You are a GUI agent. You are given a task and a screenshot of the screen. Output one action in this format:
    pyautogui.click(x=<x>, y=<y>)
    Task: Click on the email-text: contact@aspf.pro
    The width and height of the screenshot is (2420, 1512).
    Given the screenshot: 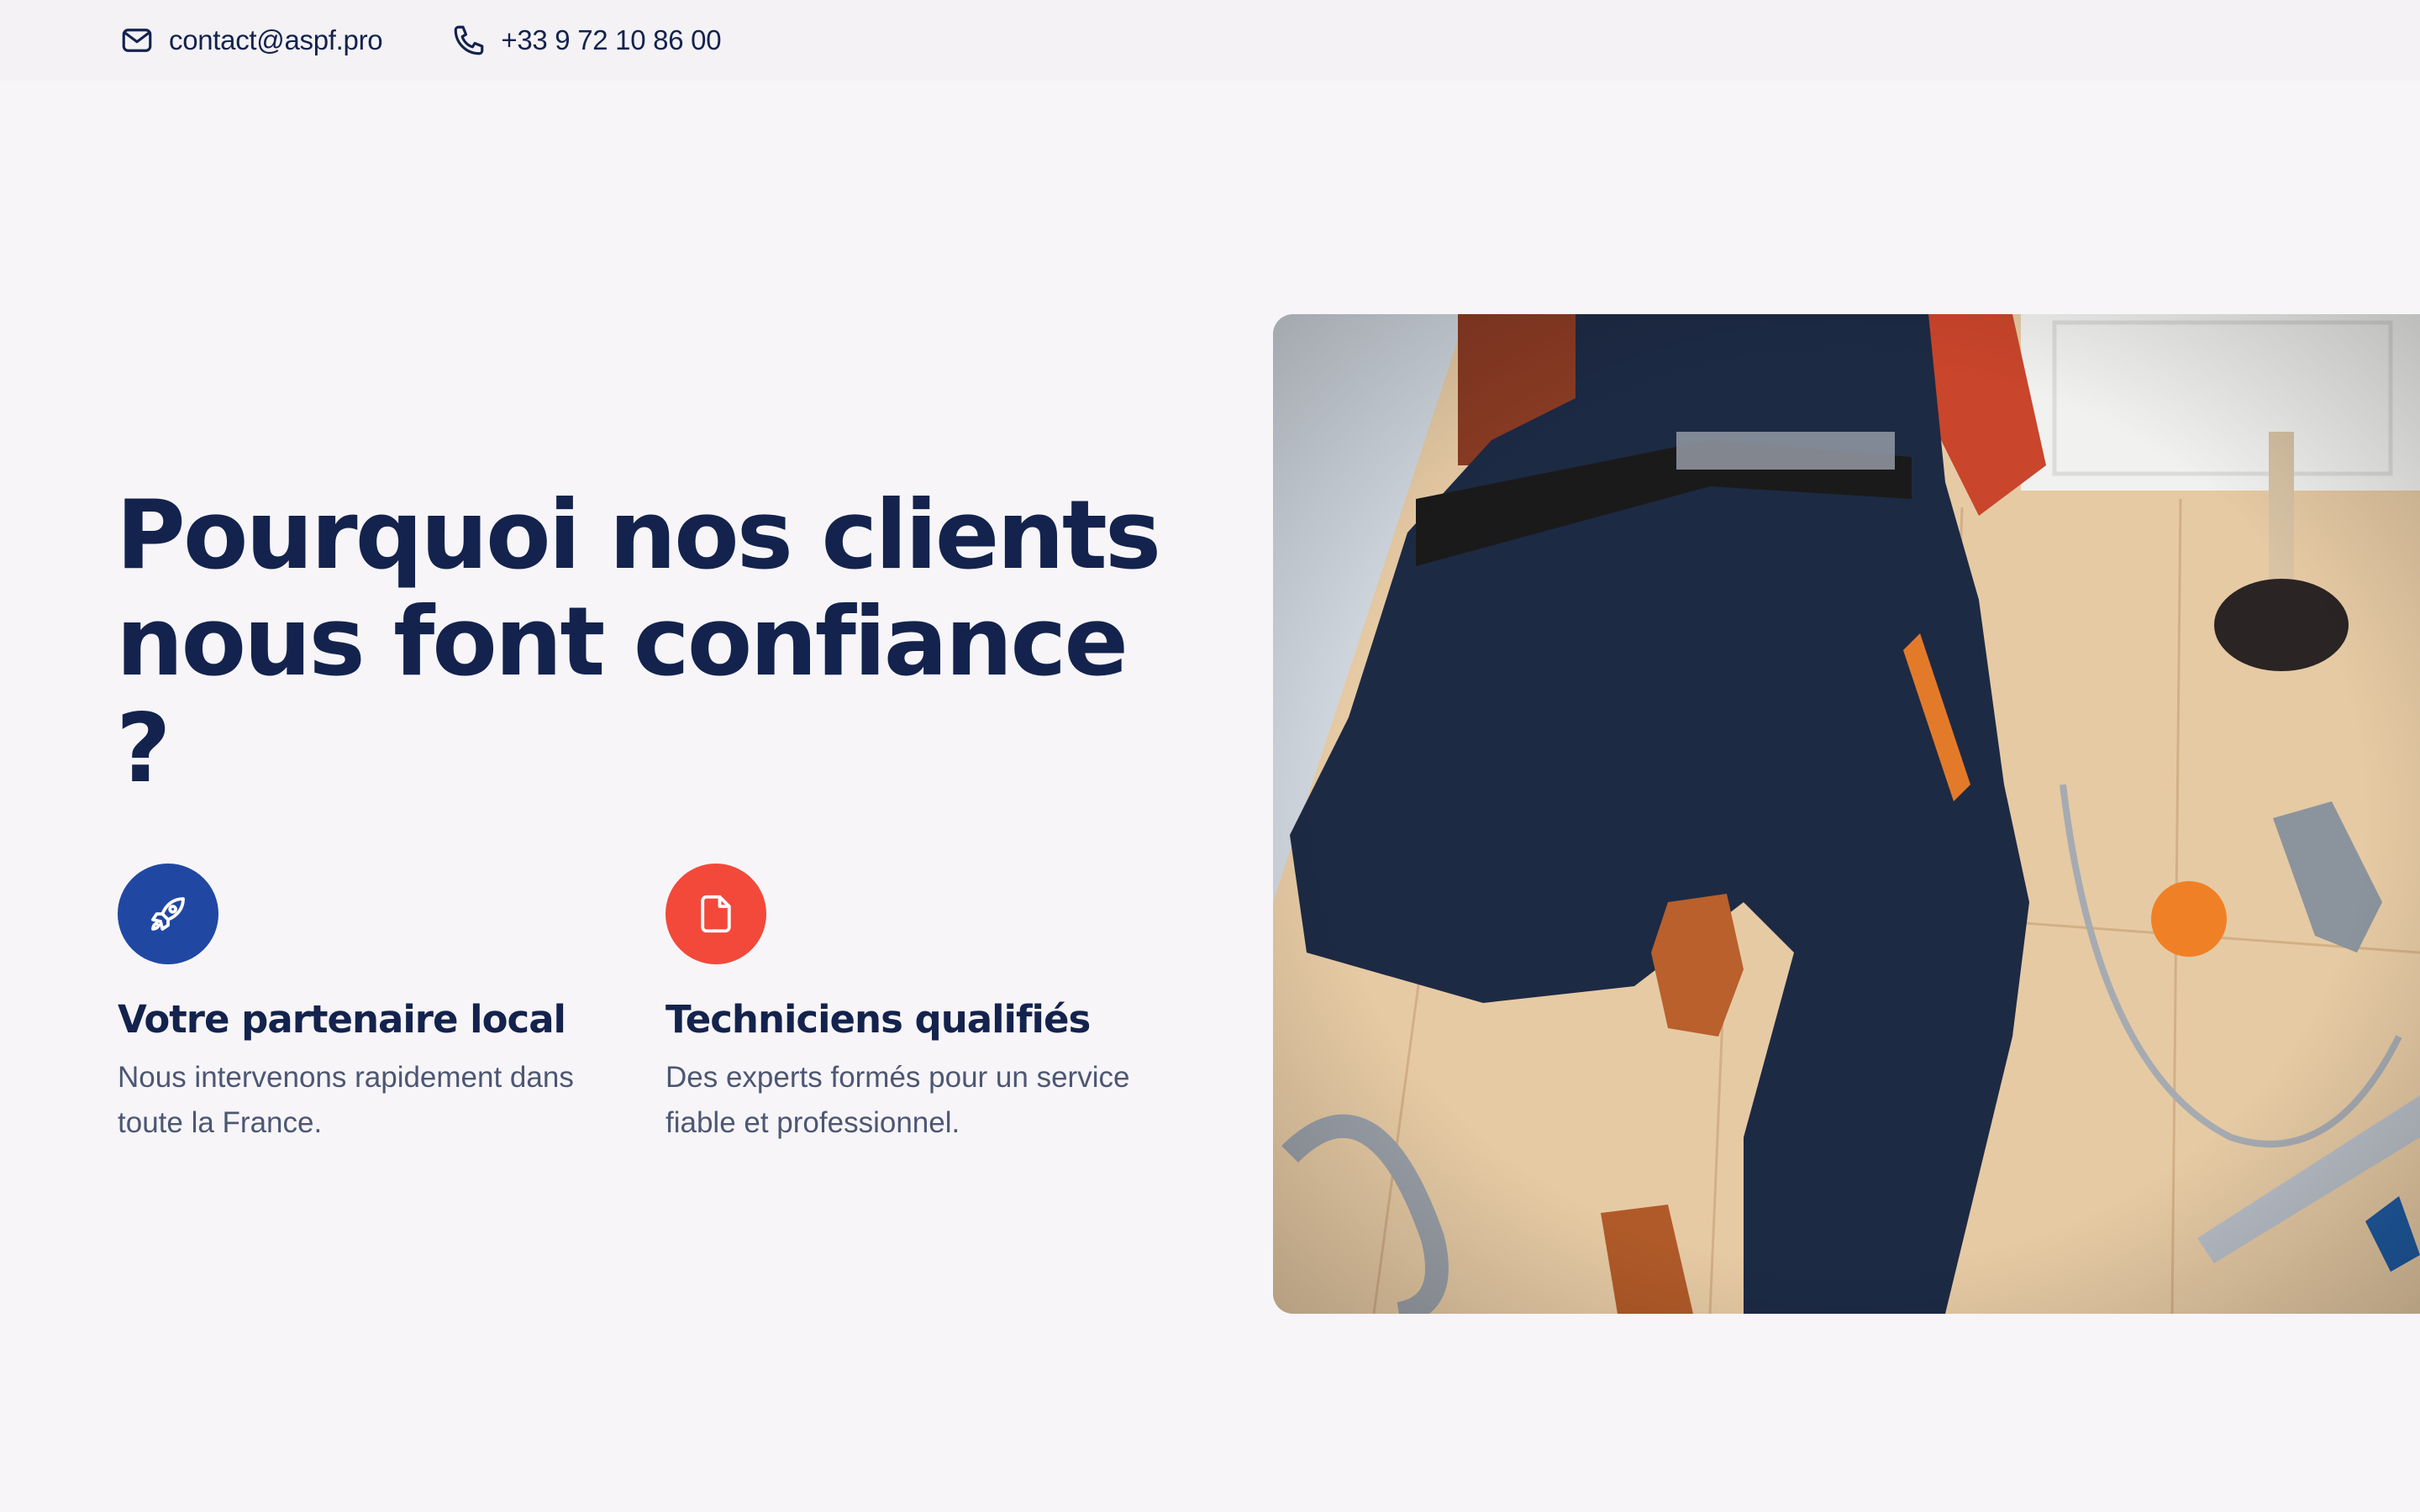 What is the action you would take?
    pyautogui.click(x=276, y=39)
    